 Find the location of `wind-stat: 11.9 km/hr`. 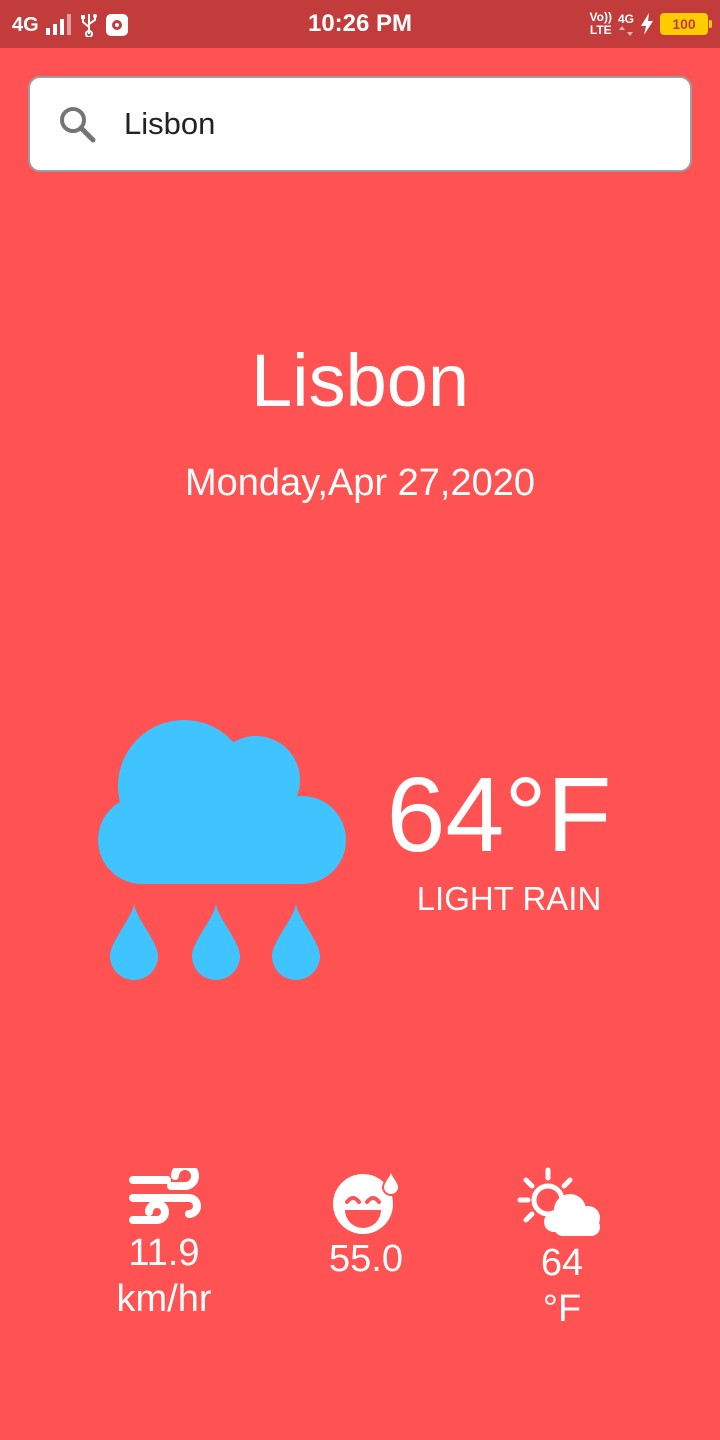

wind-stat: 11.9 km/hr is located at coordinates (164, 1245).